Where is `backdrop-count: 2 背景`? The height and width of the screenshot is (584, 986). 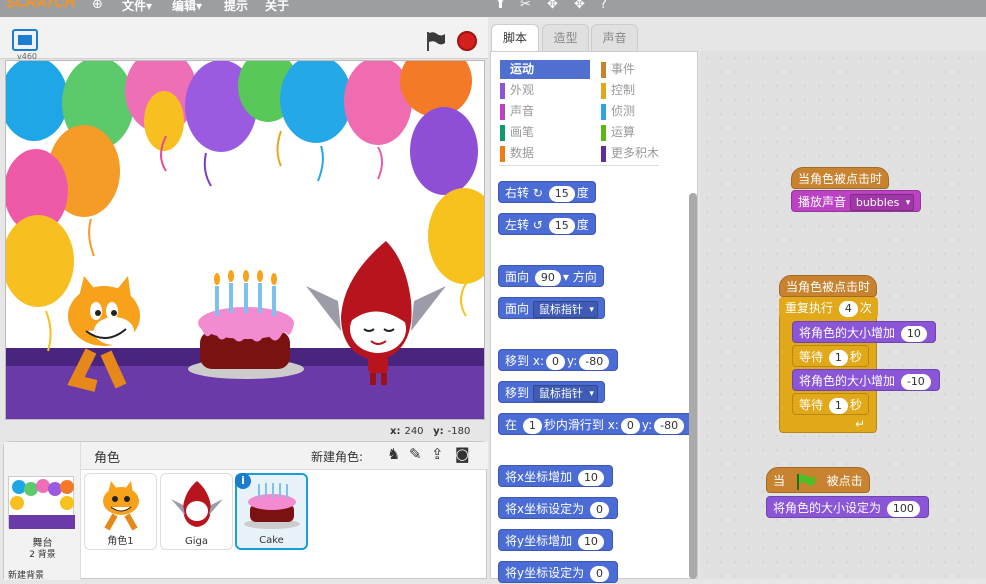
backdrop-count: 2 背景 is located at coordinates (42, 555).